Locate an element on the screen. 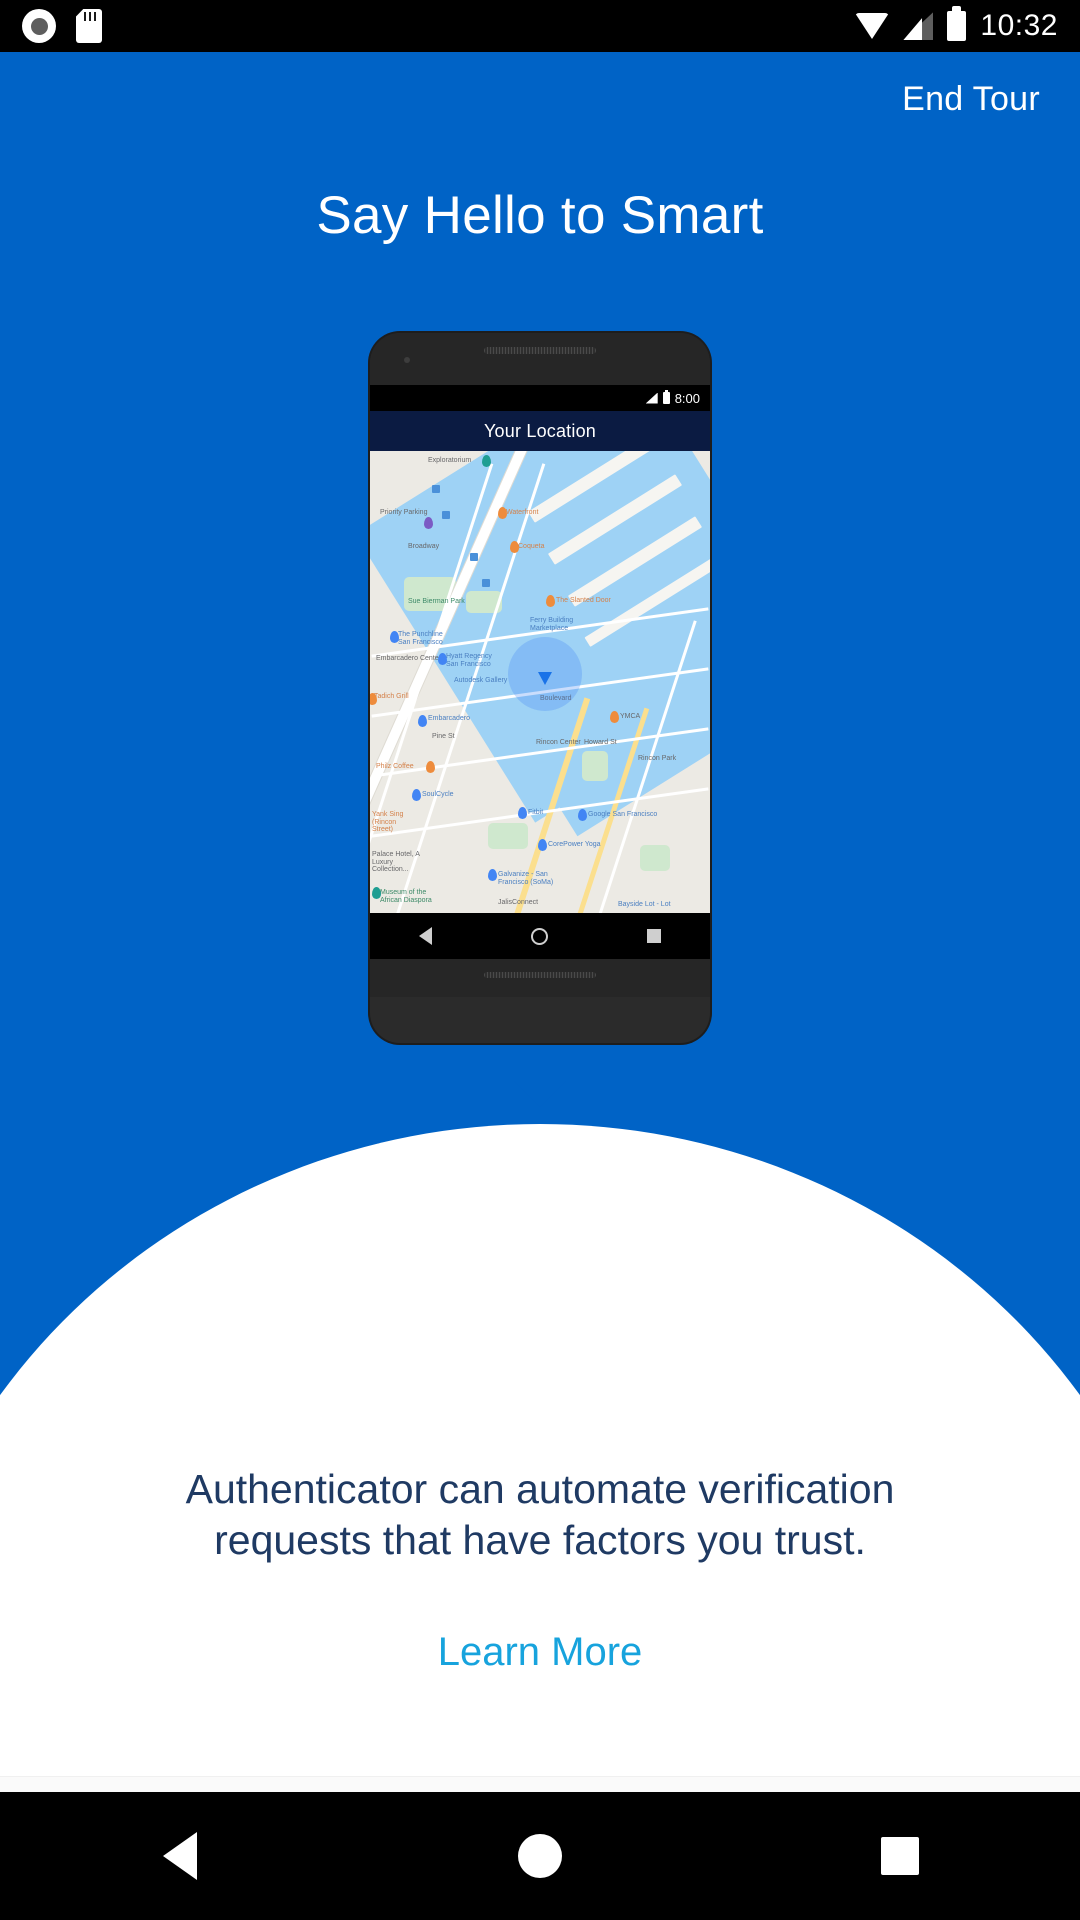 This screenshot has width=1080, height=1920. nav-back-button is located at coordinates (180, 1856).